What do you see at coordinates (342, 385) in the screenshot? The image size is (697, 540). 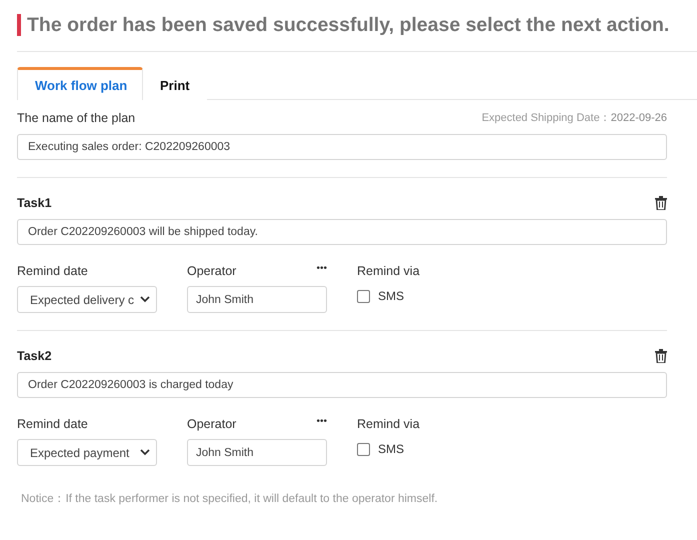 I see `task-field: Order C202209260003 is charged today` at bounding box center [342, 385].